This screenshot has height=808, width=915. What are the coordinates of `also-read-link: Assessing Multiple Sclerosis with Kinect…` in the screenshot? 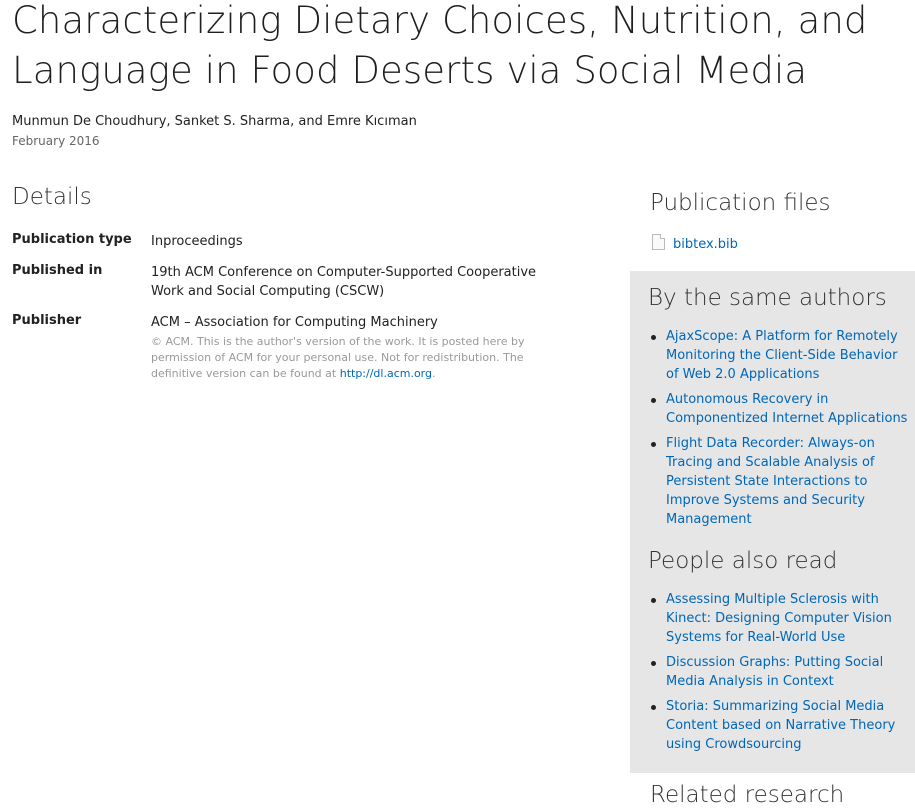 It's located at (779, 618).